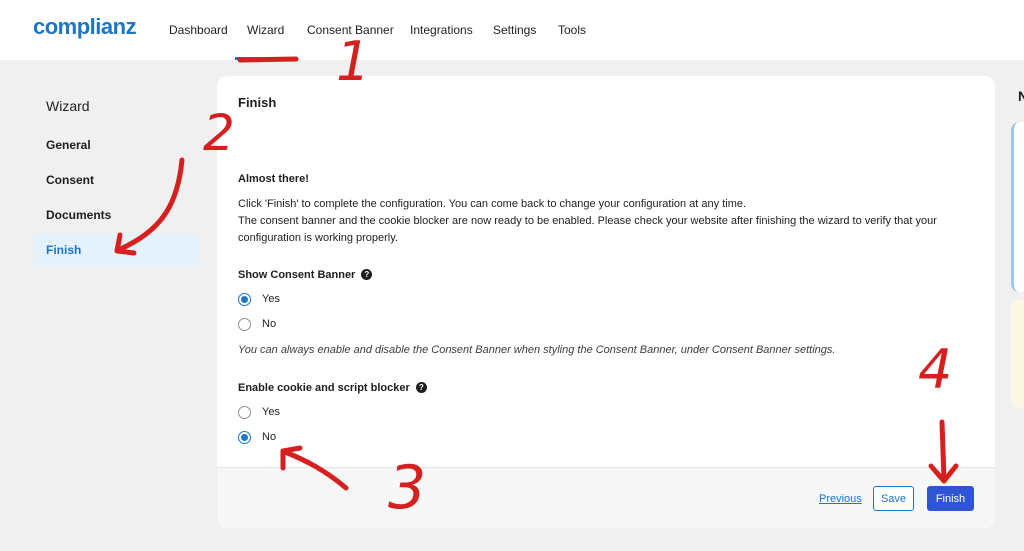 This screenshot has width=1024, height=551. I want to click on almost-there-heading: Almost there!, so click(273, 179).